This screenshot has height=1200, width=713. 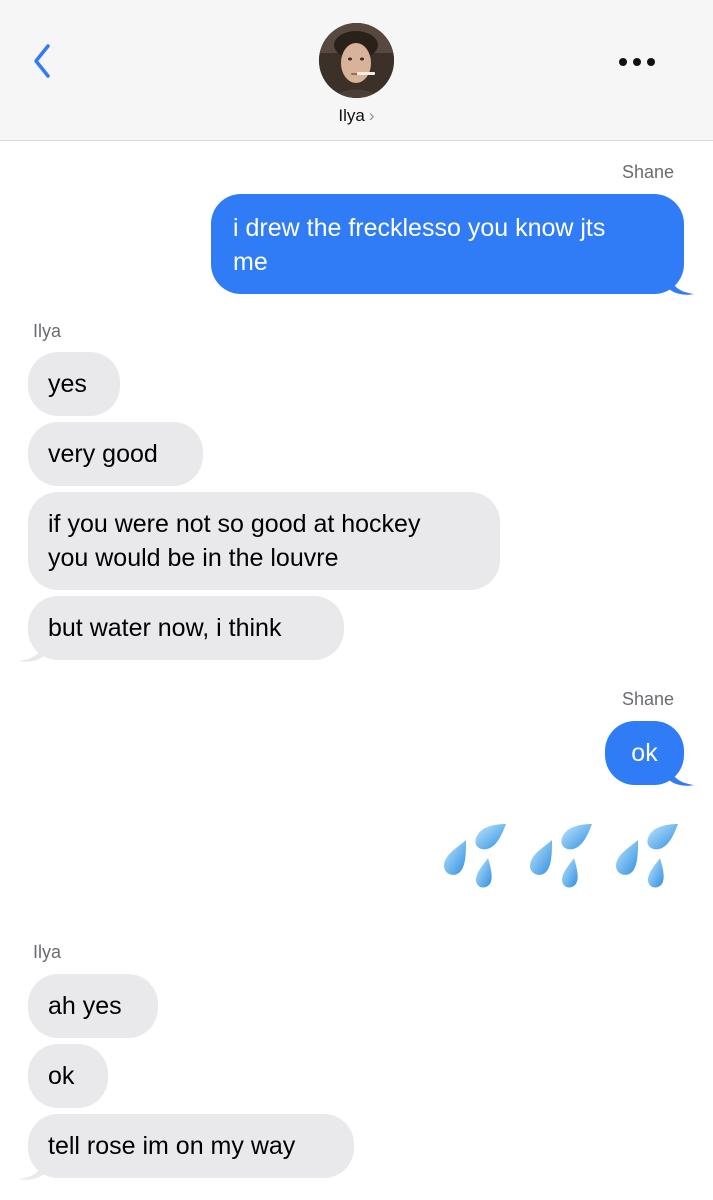 I want to click on back-button, so click(x=44, y=61).